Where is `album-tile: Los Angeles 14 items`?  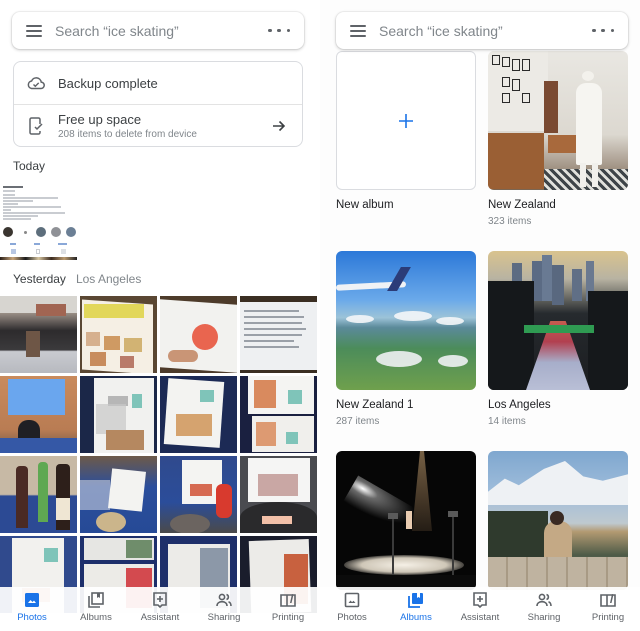
album-tile: Los Angeles 14 items is located at coordinates (558, 339).